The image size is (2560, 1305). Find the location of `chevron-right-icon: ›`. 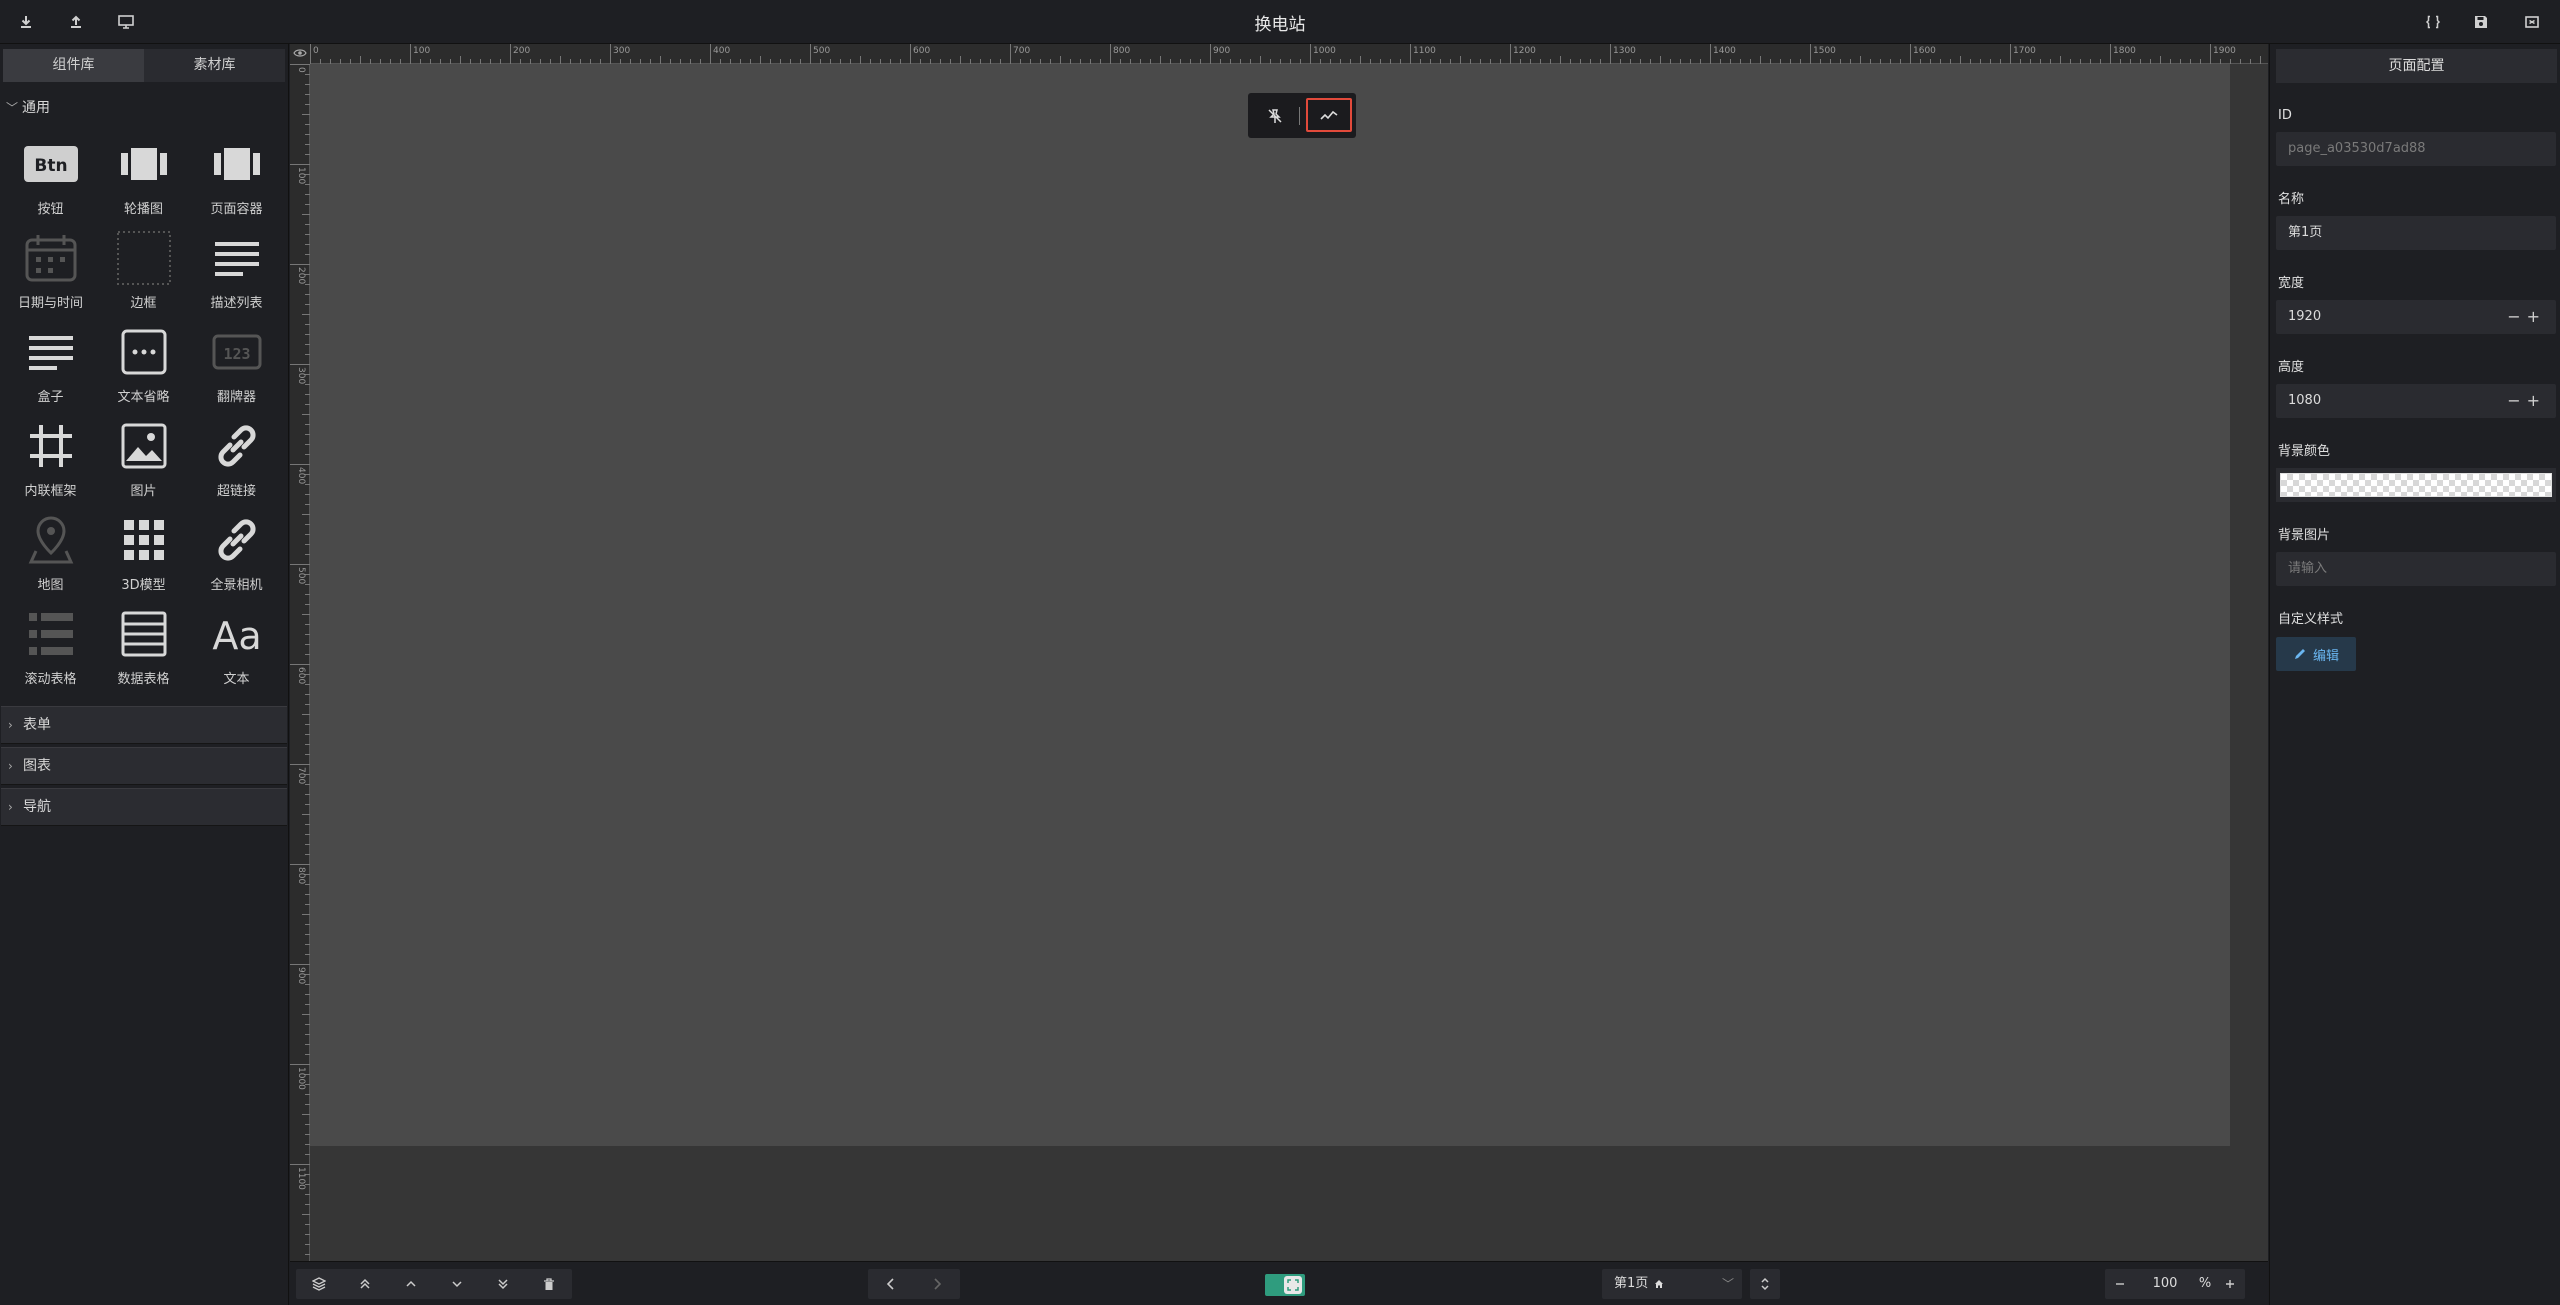

chevron-right-icon: › is located at coordinates (10, 807).